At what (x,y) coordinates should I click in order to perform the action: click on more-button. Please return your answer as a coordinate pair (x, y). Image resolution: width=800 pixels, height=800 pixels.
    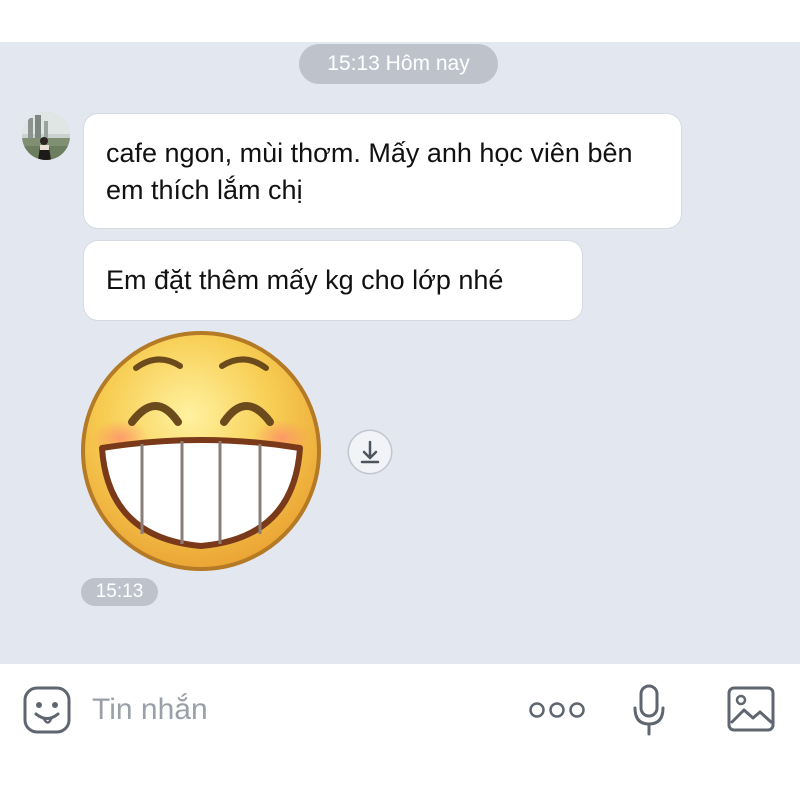
    Looking at the image, I should click on (557, 710).